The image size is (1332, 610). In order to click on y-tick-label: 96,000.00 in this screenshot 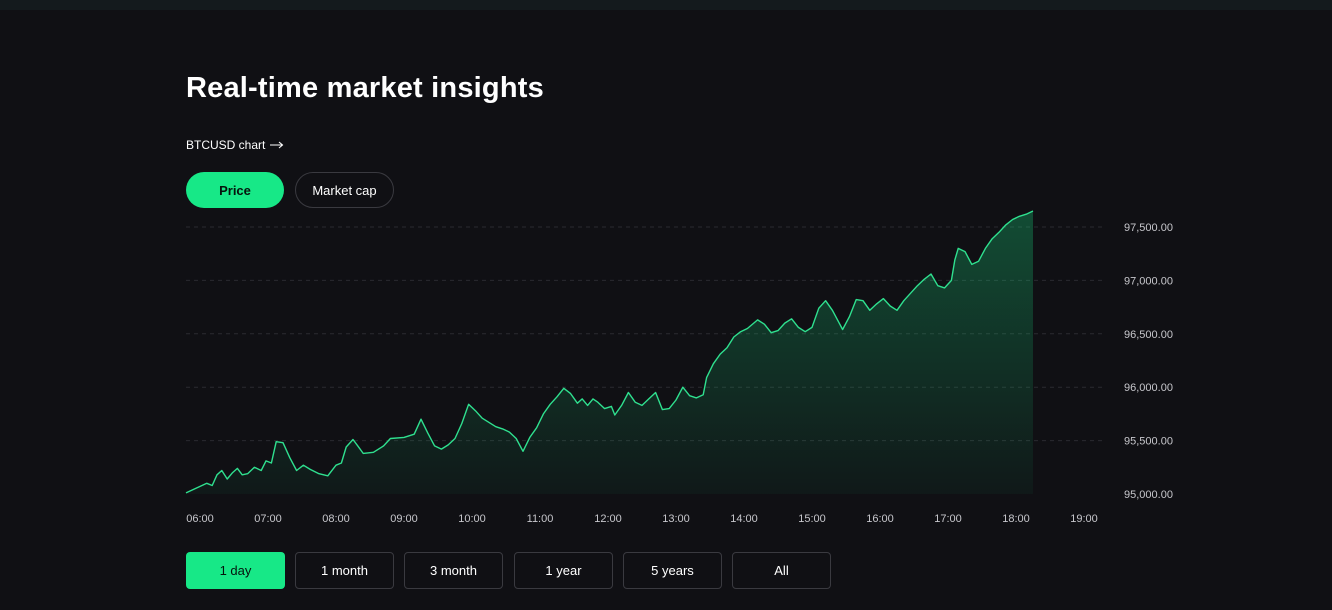, I will do `click(1148, 388)`.